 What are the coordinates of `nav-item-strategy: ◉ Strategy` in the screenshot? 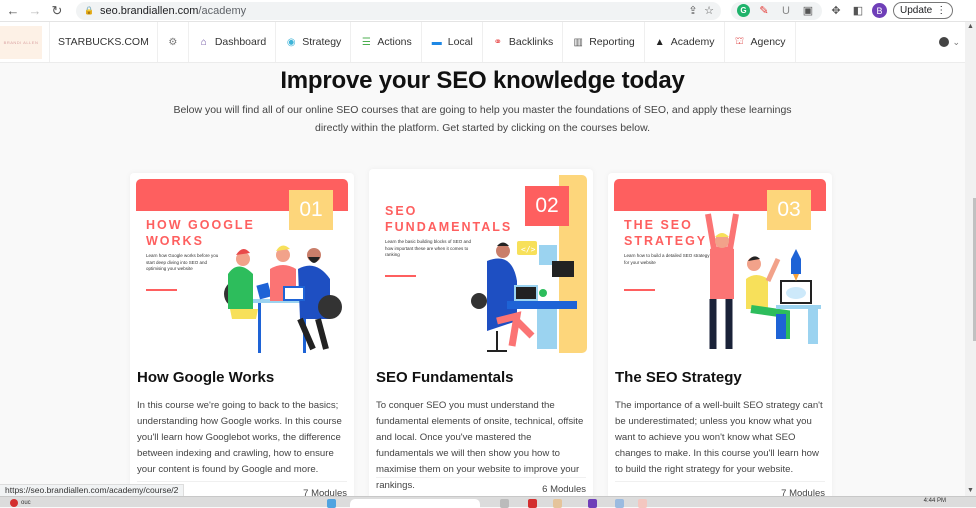 It's located at (314, 42).